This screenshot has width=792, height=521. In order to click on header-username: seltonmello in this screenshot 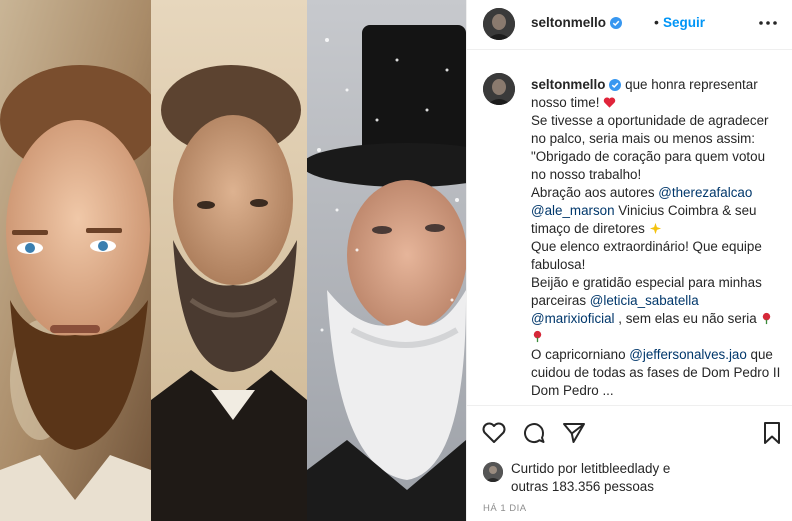, I will do `click(577, 22)`.